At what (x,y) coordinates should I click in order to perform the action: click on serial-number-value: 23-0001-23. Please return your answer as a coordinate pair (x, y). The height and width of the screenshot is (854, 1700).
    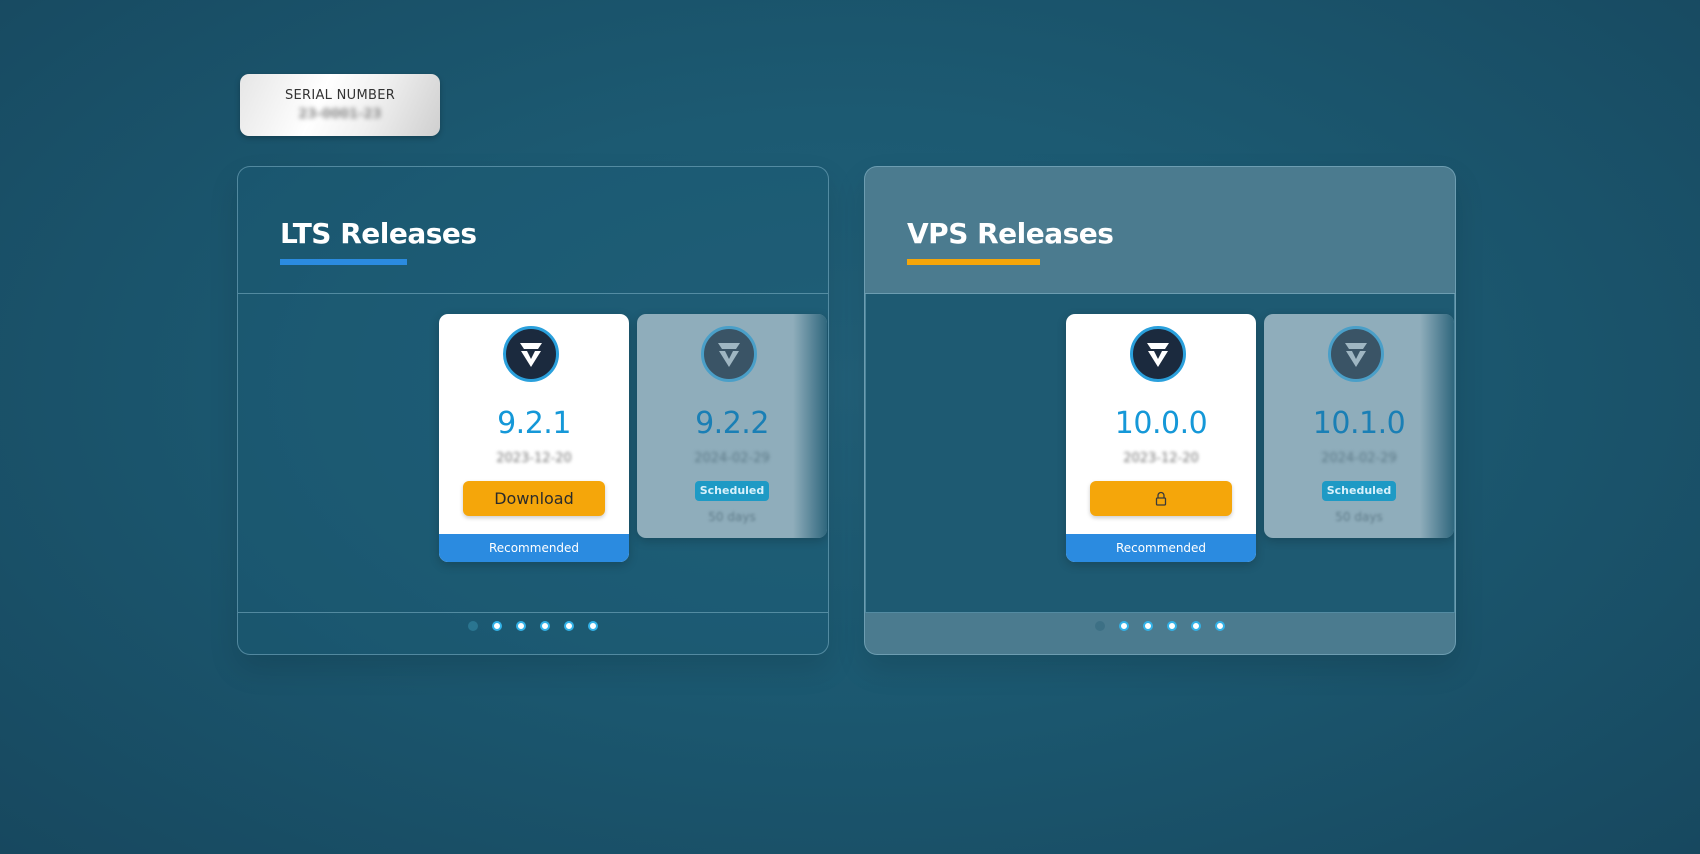
    Looking at the image, I should click on (340, 114).